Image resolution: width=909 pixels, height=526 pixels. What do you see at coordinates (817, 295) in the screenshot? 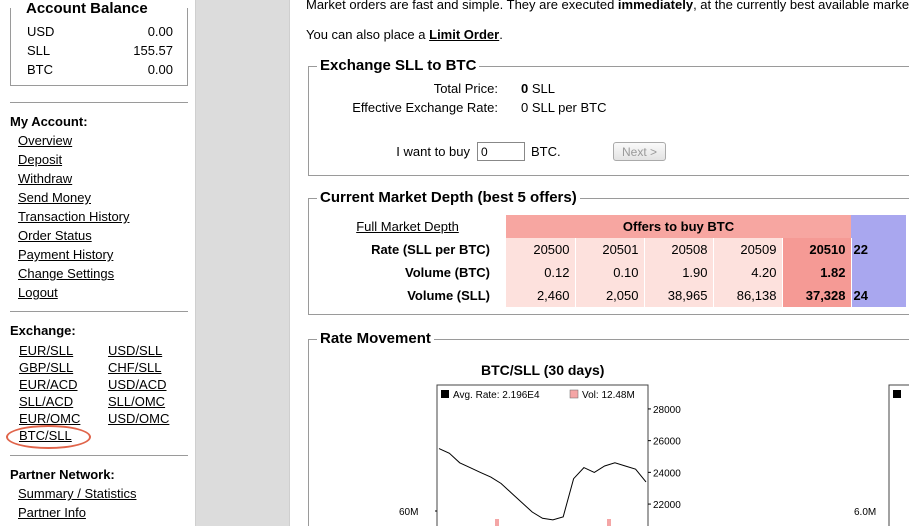
I see `depth-cell-best: 37,328` at bounding box center [817, 295].